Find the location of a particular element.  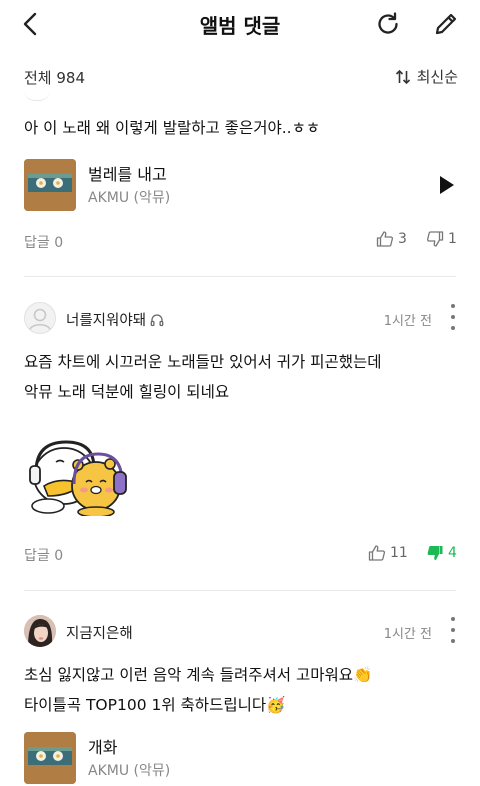

comment-text-line: 요즘 차트에 시끄러운 노래들만 있어서 귀가 피곤했는데 is located at coordinates (203, 362).